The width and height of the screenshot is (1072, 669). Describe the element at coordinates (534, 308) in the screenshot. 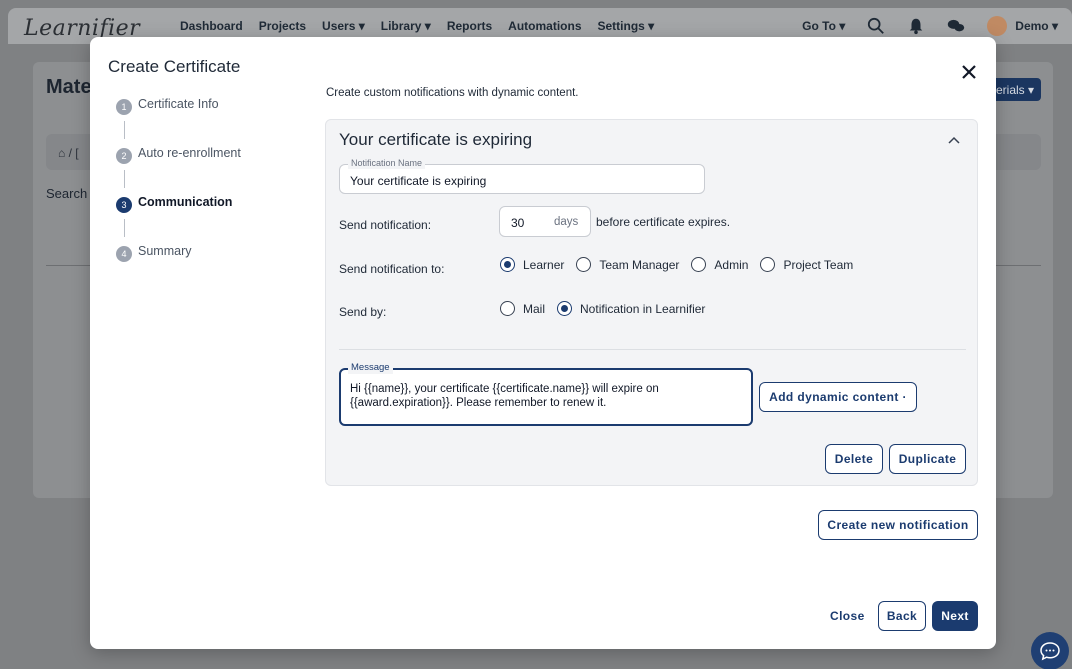

I see `radio-label: Mail` at that location.